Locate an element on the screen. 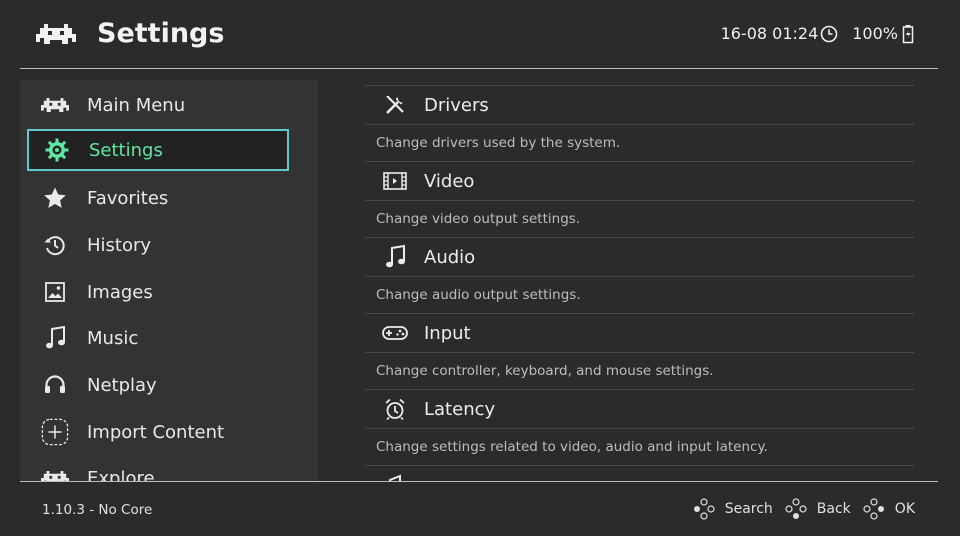 The image size is (960, 536). entry-description: Change drivers used by the system. is located at coordinates (498, 143).